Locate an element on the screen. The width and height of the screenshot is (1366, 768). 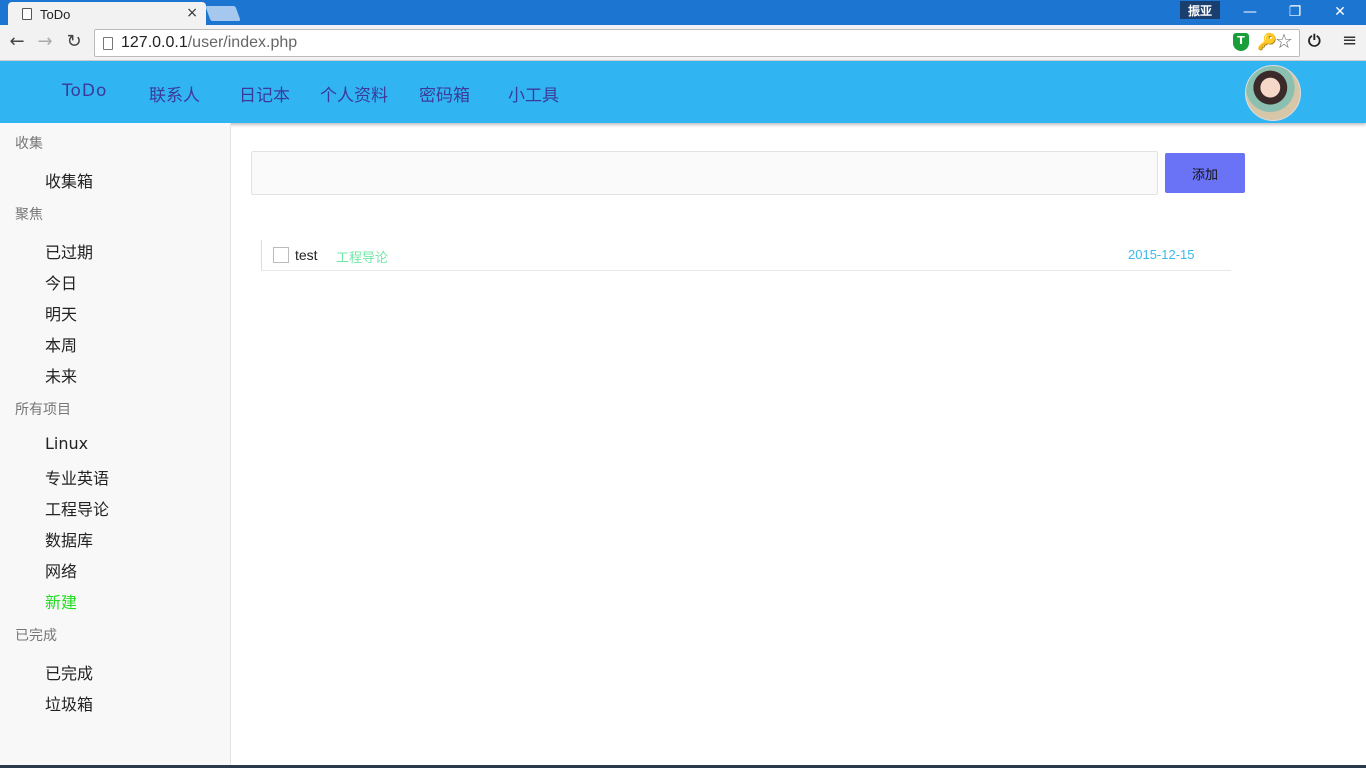
sidebar-item-future: 未来 is located at coordinates (61, 375).